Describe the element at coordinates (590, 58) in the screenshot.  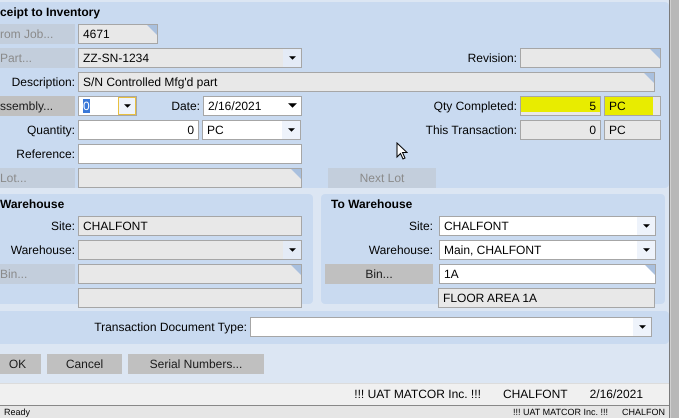
I see `revision-field` at that location.